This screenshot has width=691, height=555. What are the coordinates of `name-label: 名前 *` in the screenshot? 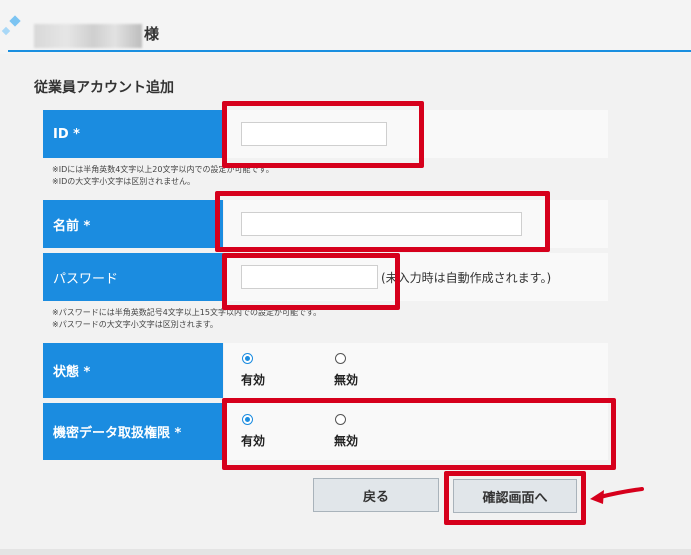 It's located at (133, 224).